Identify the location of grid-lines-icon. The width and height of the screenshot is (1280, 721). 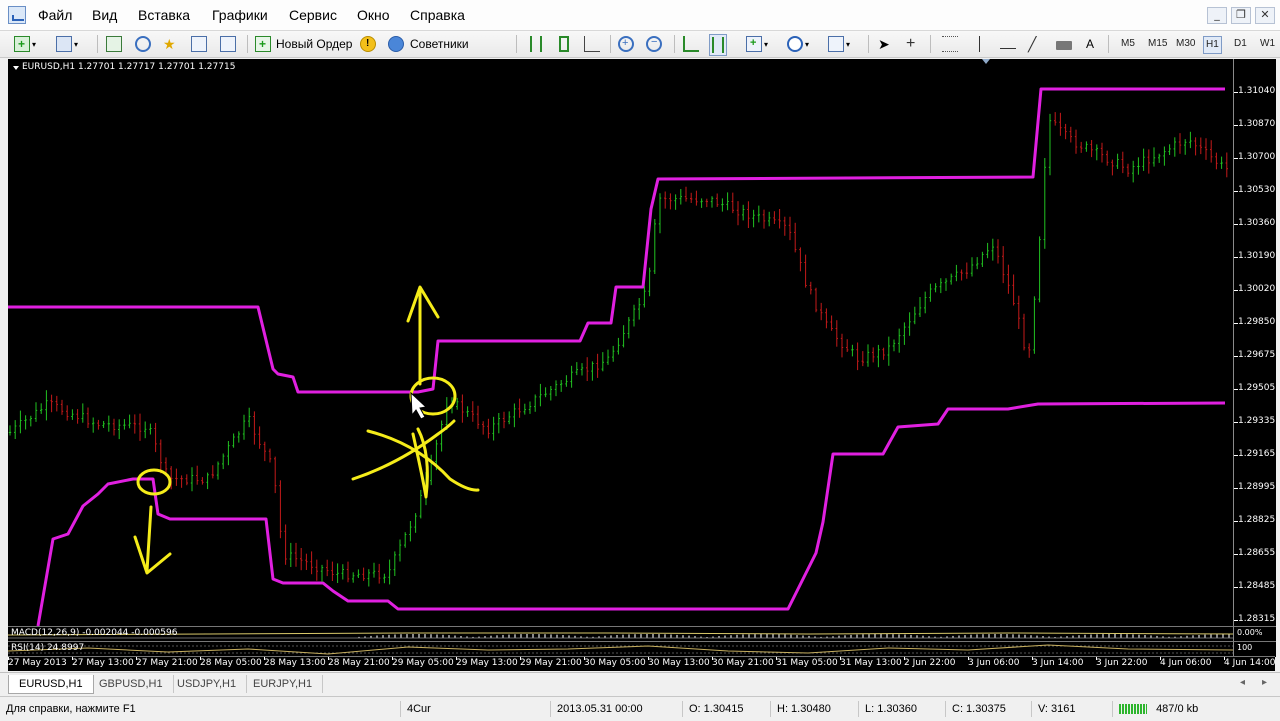
(950, 44).